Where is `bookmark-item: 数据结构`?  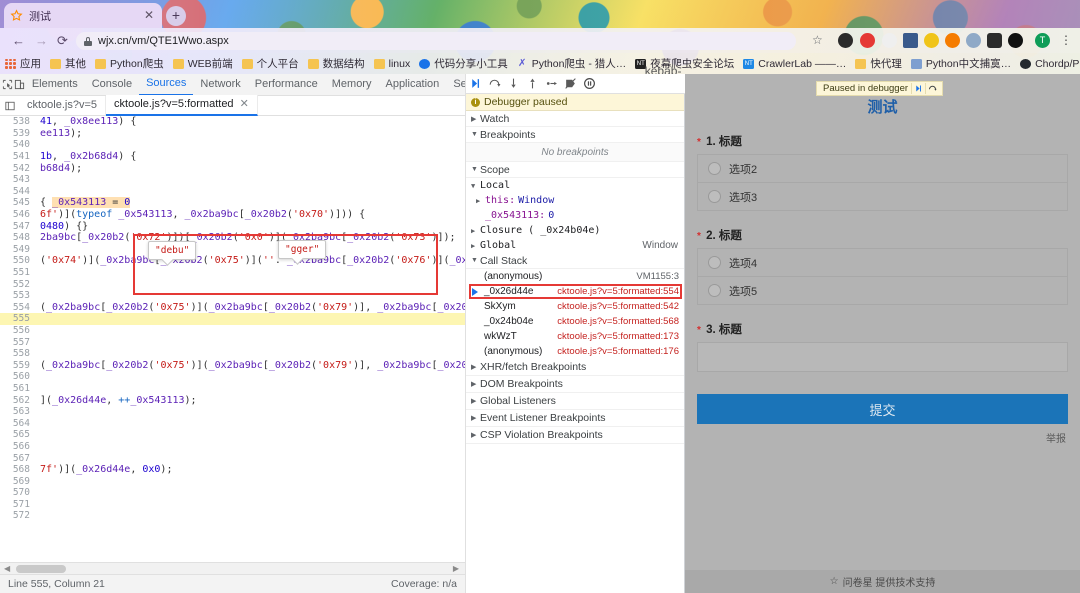 bookmark-item: 数据结构 is located at coordinates (336, 63).